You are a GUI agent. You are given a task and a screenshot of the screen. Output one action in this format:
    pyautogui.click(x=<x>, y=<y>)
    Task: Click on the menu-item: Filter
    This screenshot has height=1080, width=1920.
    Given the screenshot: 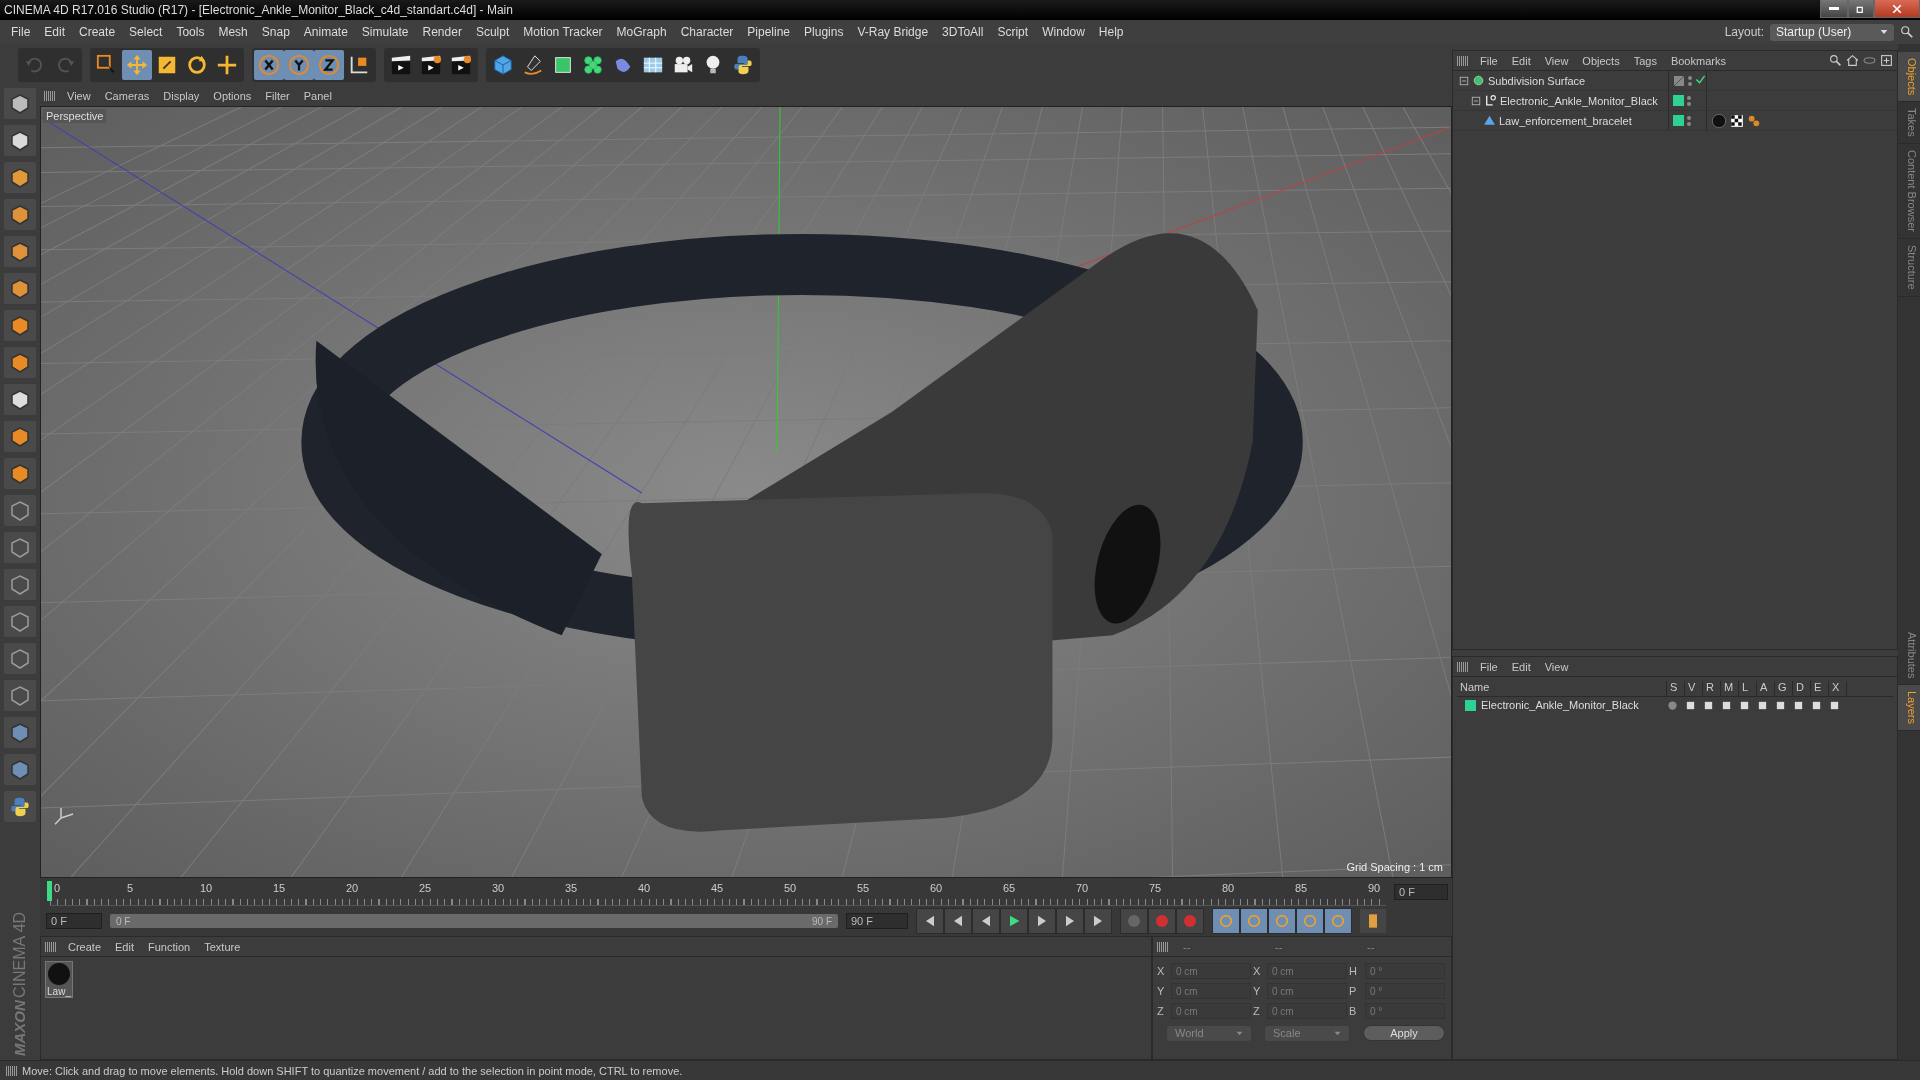 What is the action you would take?
    pyautogui.click(x=277, y=96)
    